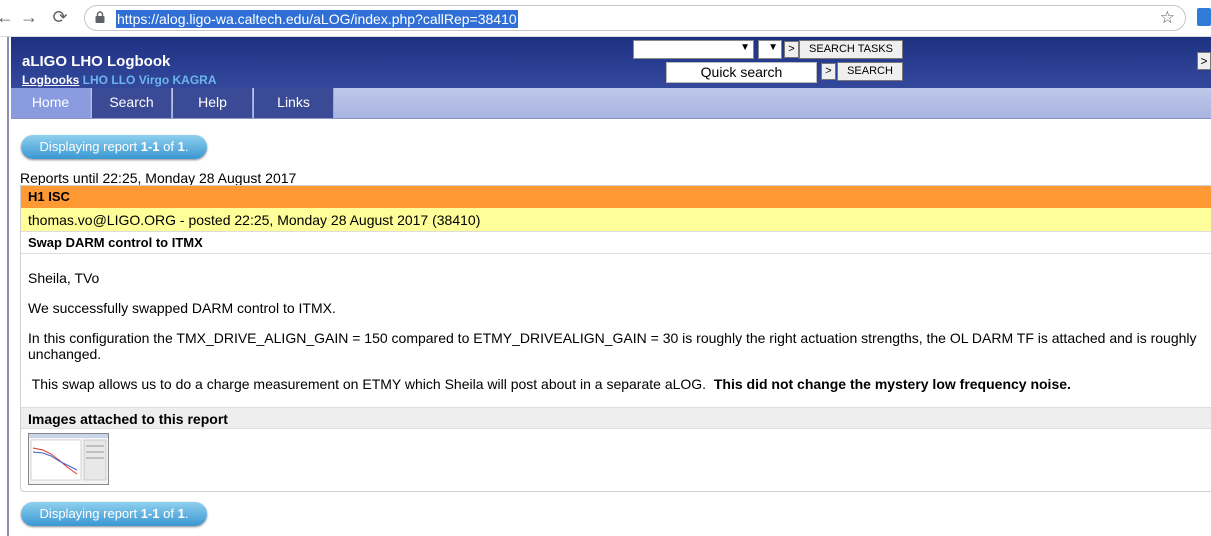  I want to click on menu-links: Links, so click(294, 103).